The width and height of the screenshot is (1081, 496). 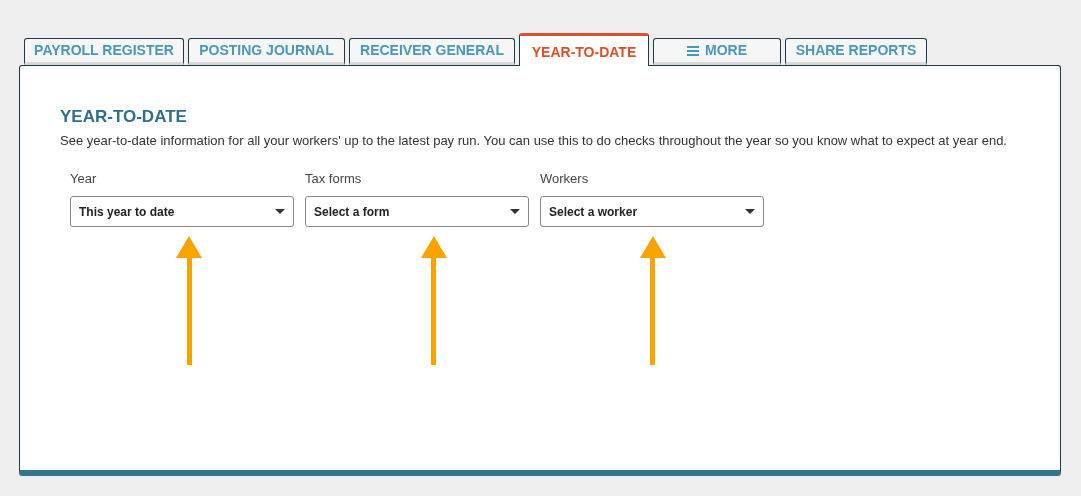 What do you see at coordinates (693, 50) in the screenshot?
I see `menu-icon` at bounding box center [693, 50].